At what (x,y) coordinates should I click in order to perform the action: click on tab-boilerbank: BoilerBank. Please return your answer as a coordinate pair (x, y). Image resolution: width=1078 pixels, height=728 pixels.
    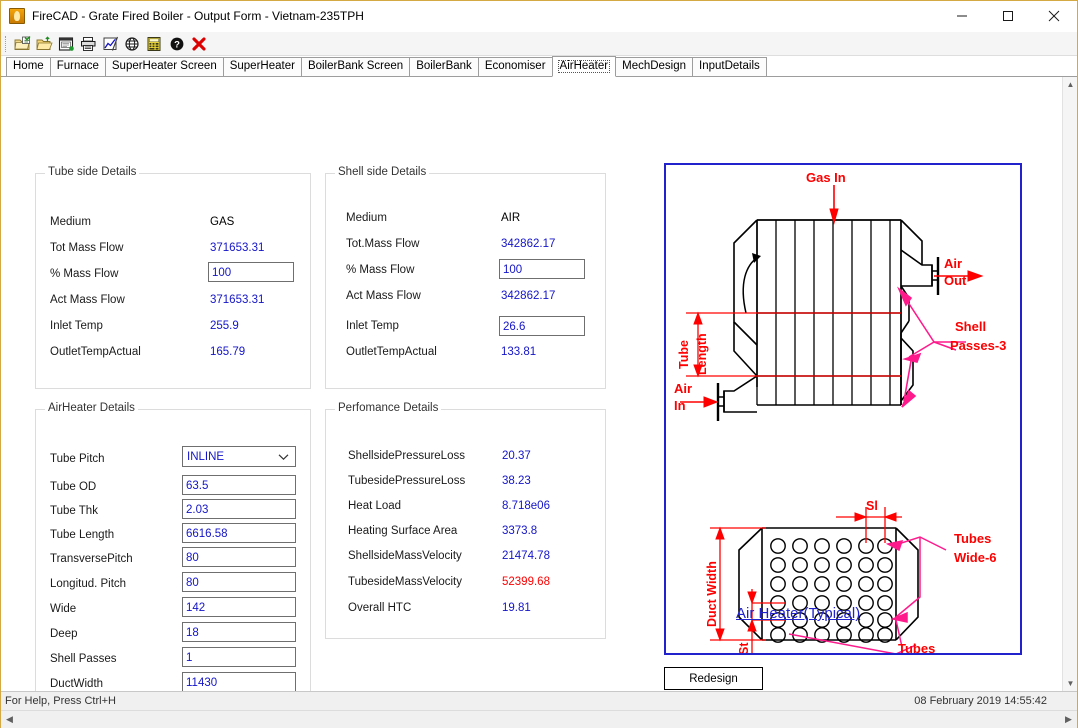
    Looking at the image, I should click on (444, 66).